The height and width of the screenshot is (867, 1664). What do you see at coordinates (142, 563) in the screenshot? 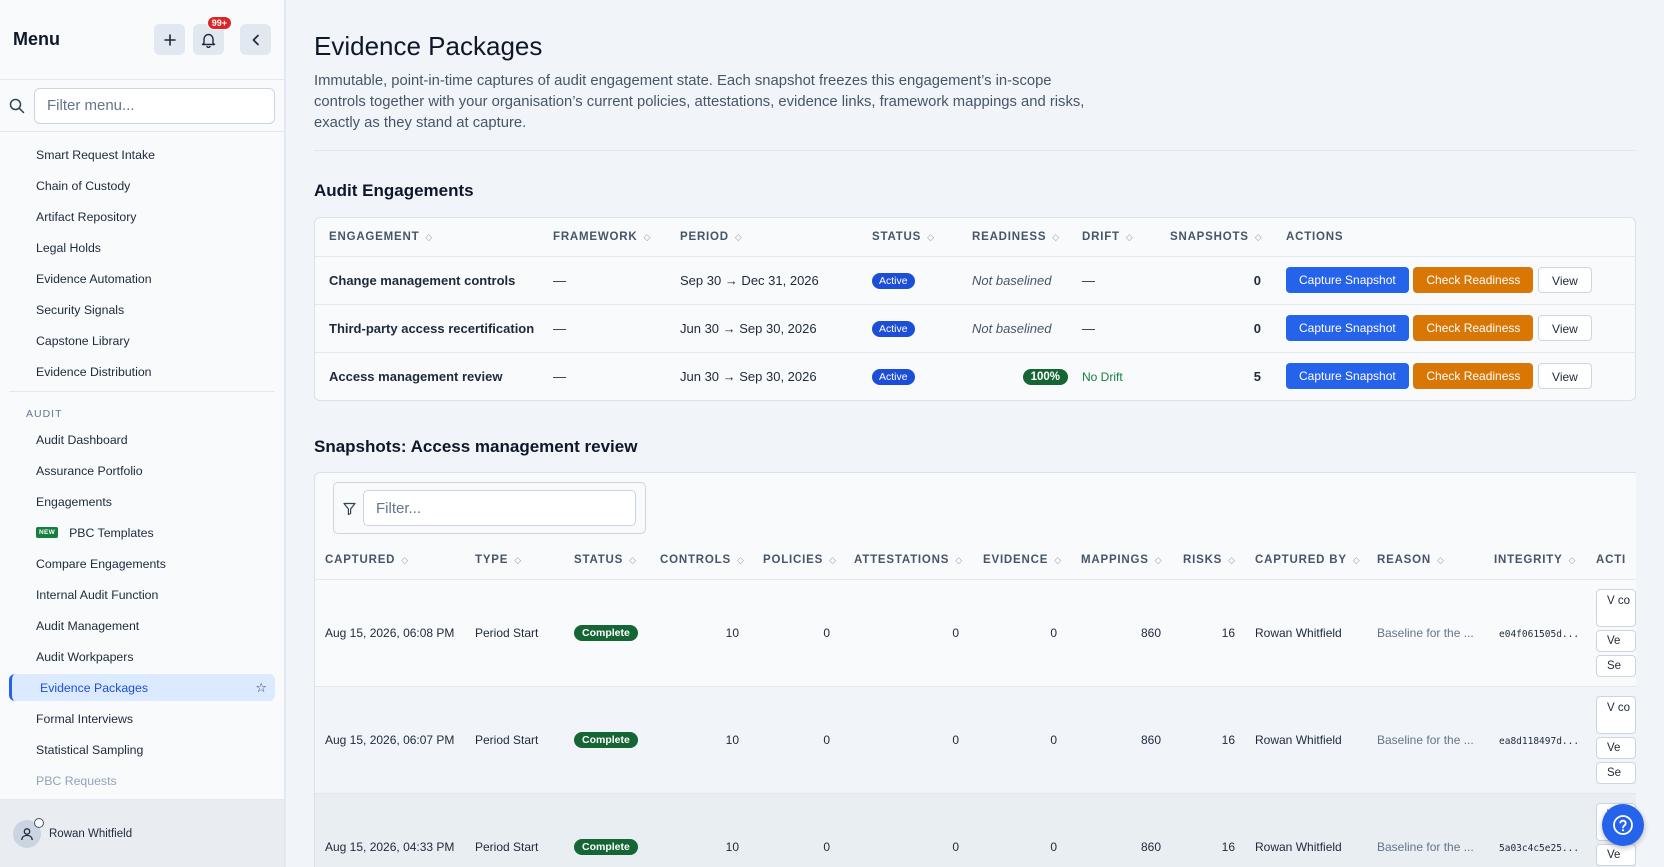
I see `sidebar-item-compare-engagements: Compare Engagements` at bounding box center [142, 563].